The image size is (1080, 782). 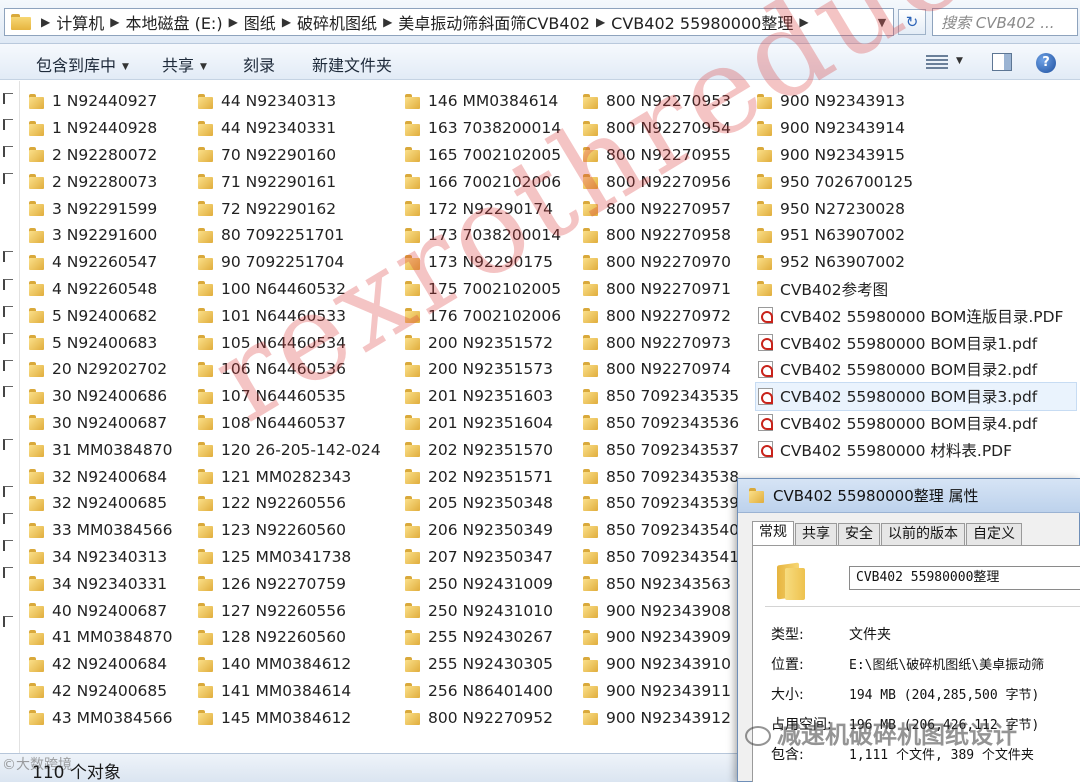 What do you see at coordinates (504, 315) in the screenshot?
I see `folder-item: 176 7002102006` at bounding box center [504, 315].